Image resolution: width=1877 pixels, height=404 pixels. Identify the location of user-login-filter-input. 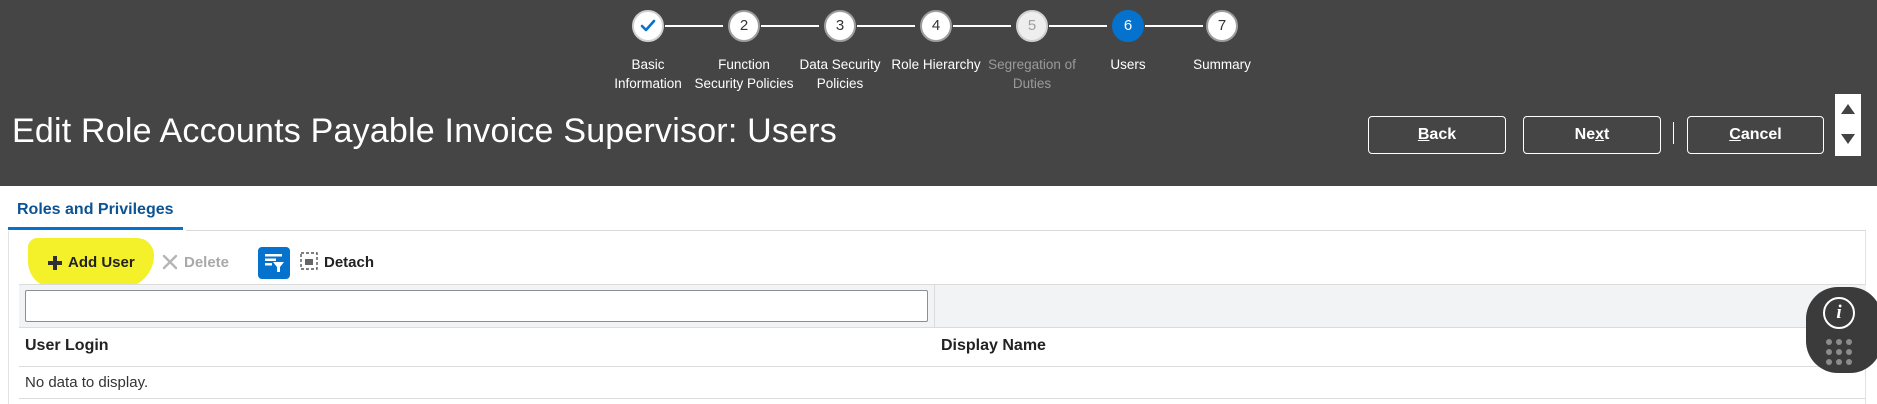
(476, 306).